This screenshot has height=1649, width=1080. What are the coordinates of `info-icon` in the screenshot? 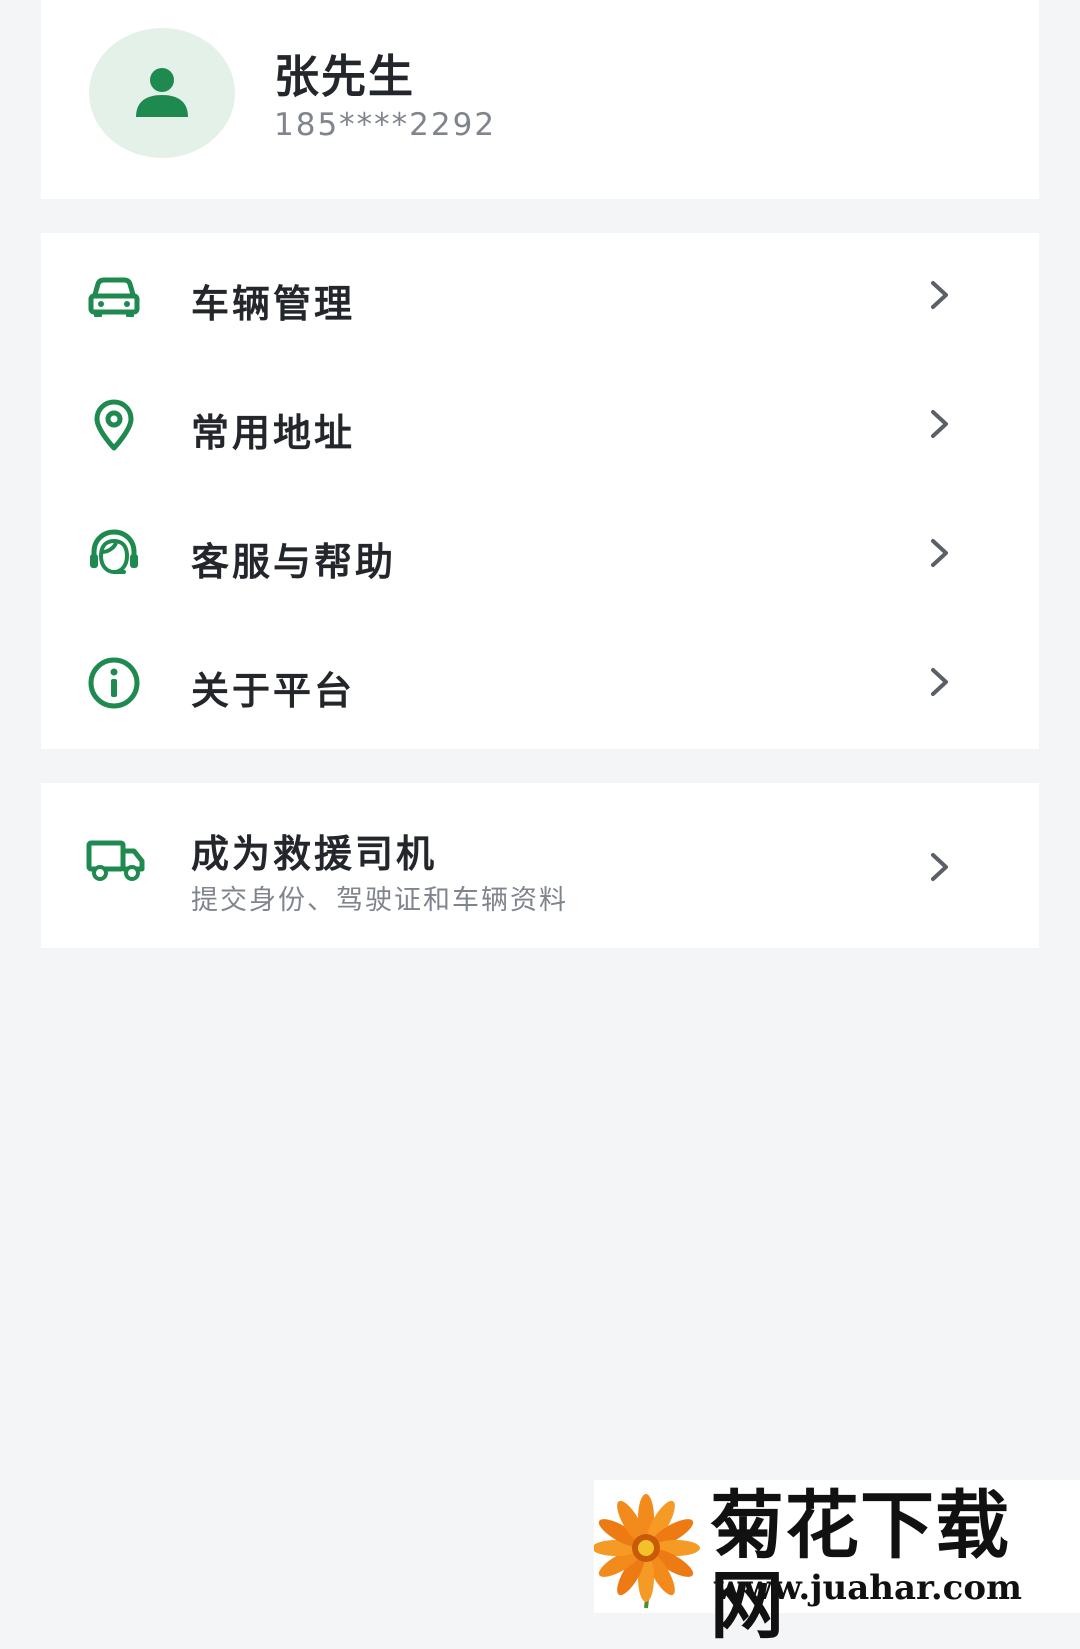 It's located at (114, 683).